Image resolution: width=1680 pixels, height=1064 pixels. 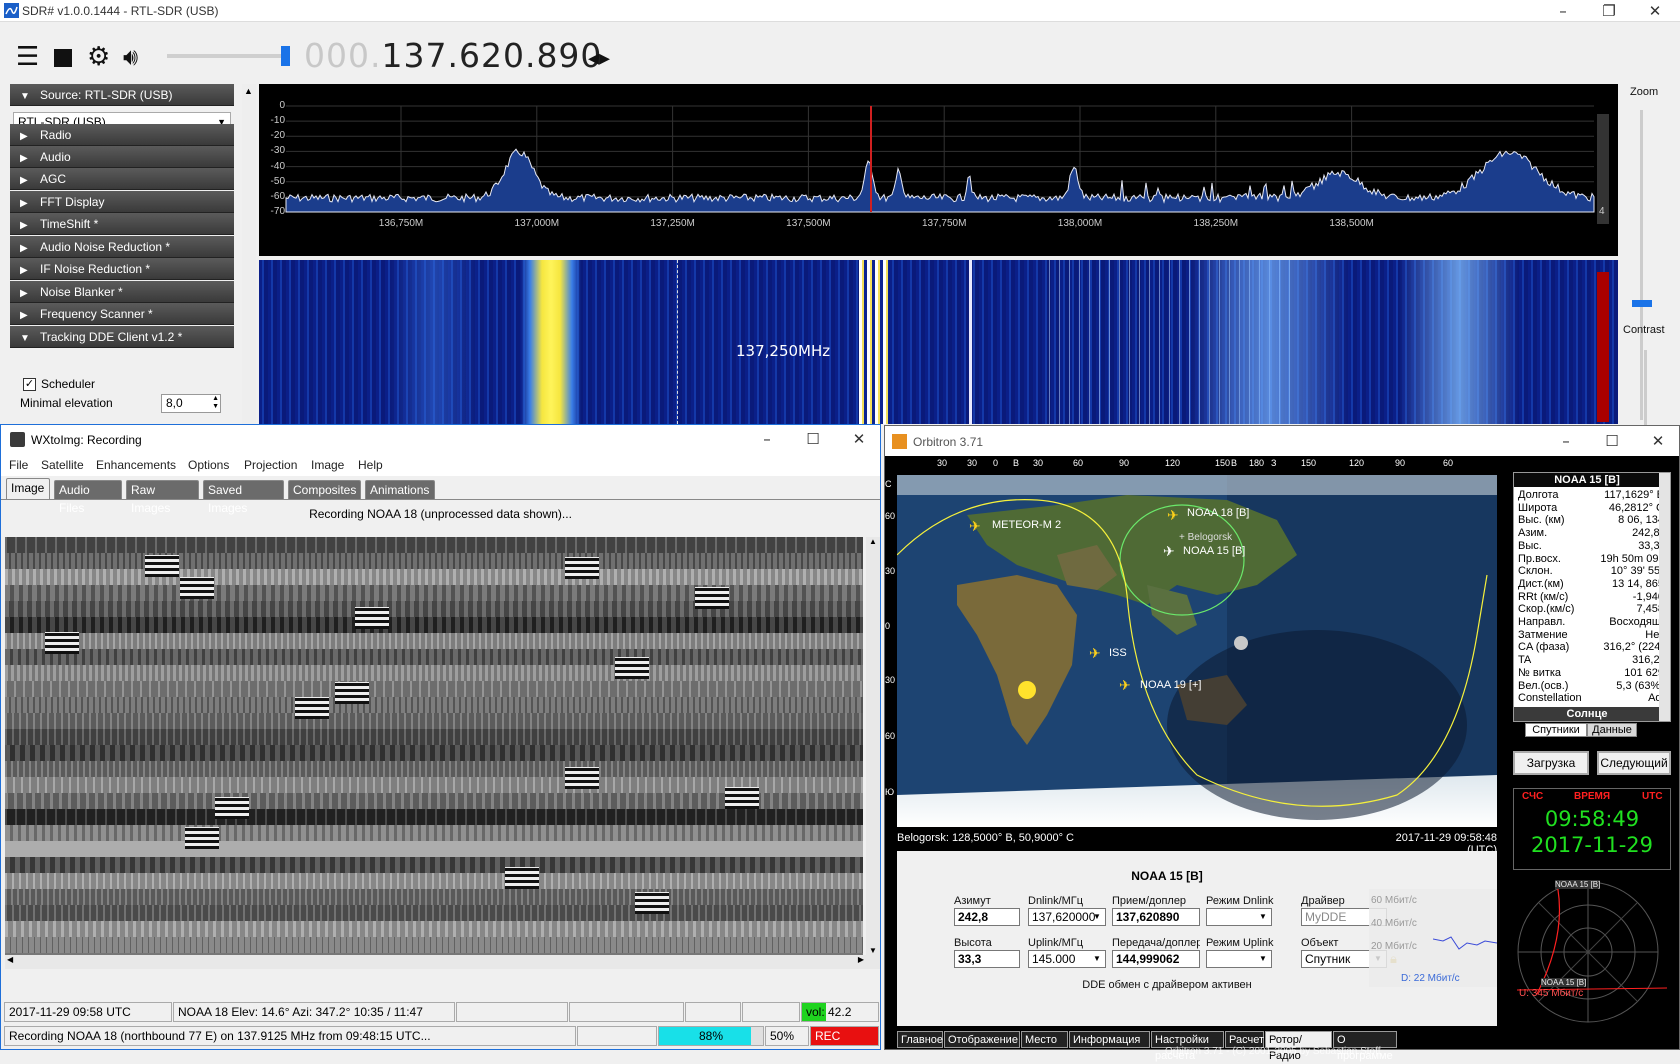 I want to click on frequency-display: 000.137.620.890, so click(x=453, y=55).